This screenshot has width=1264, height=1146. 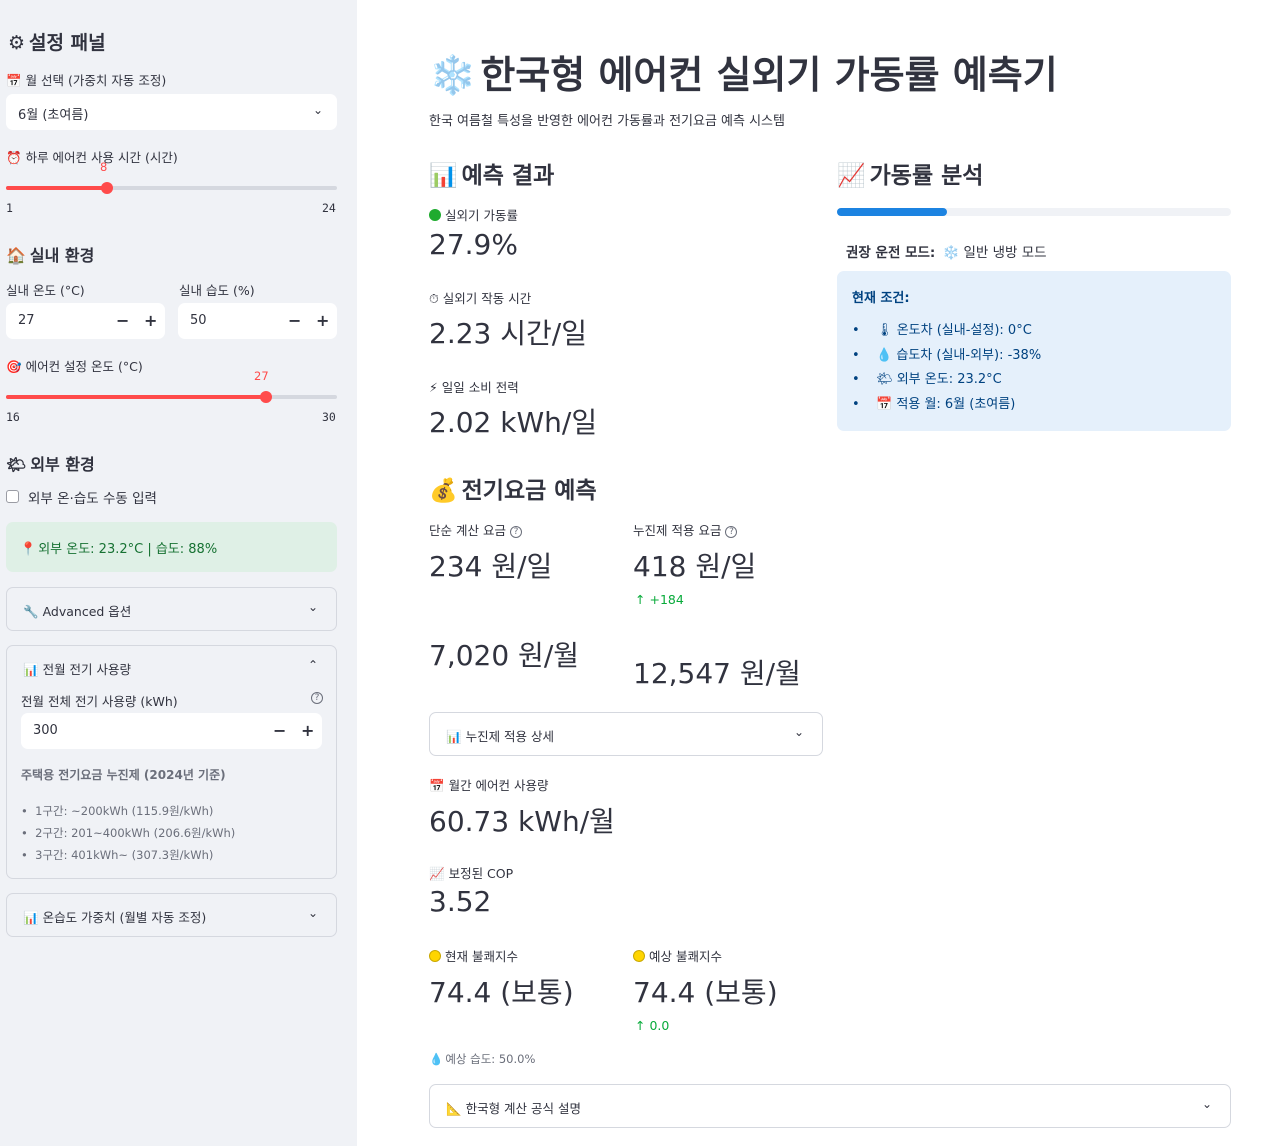 What do you see at coordinates (473, 955) in the screenshot?
I see `cur-di-label: 현재 불쾌지수` at bounding box center [473, 955].